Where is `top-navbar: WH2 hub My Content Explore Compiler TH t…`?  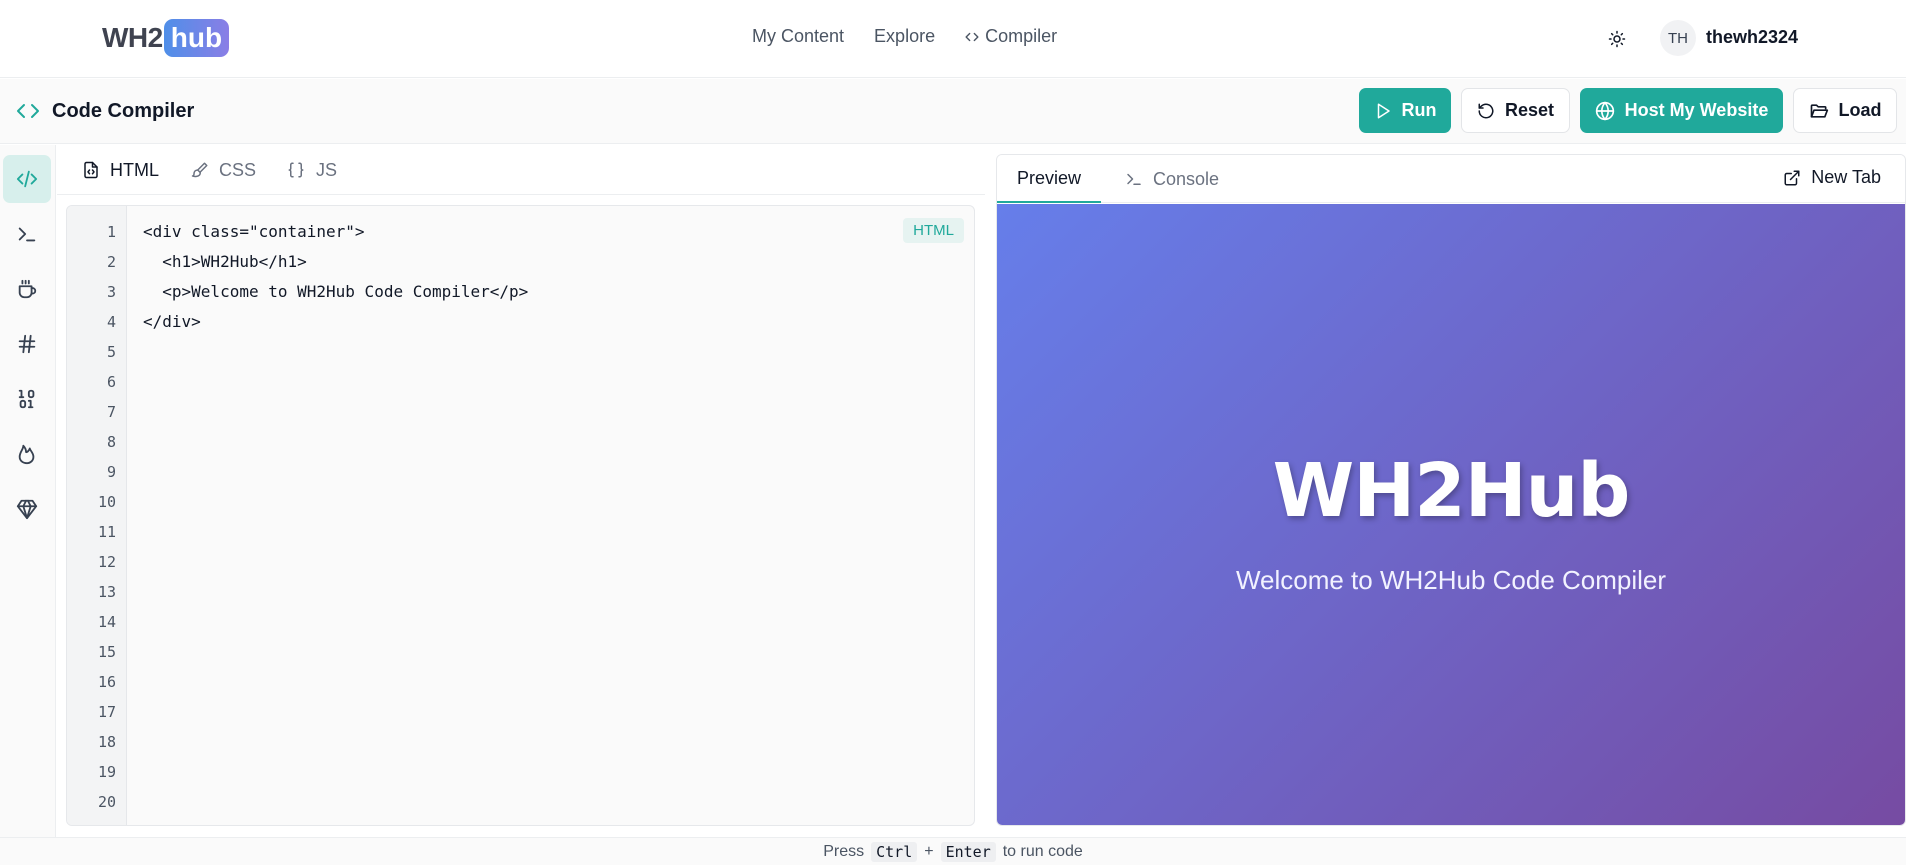 top-navbar: WH2 hub My Content Explore Compiler TH t… is located at coordinates (953, 39).